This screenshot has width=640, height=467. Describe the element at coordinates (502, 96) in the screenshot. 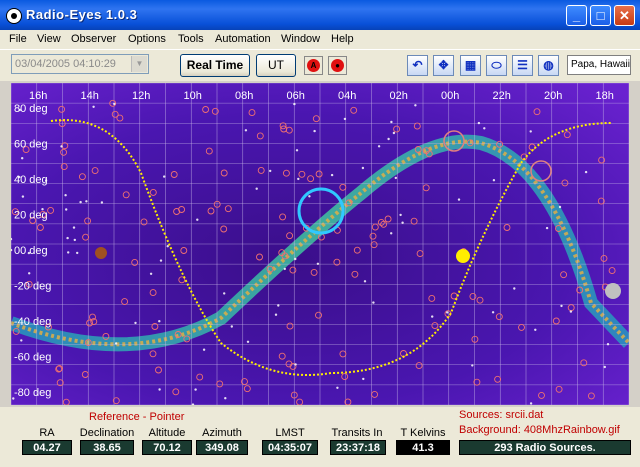

I see `ra-tick-label: 22h` at that location.